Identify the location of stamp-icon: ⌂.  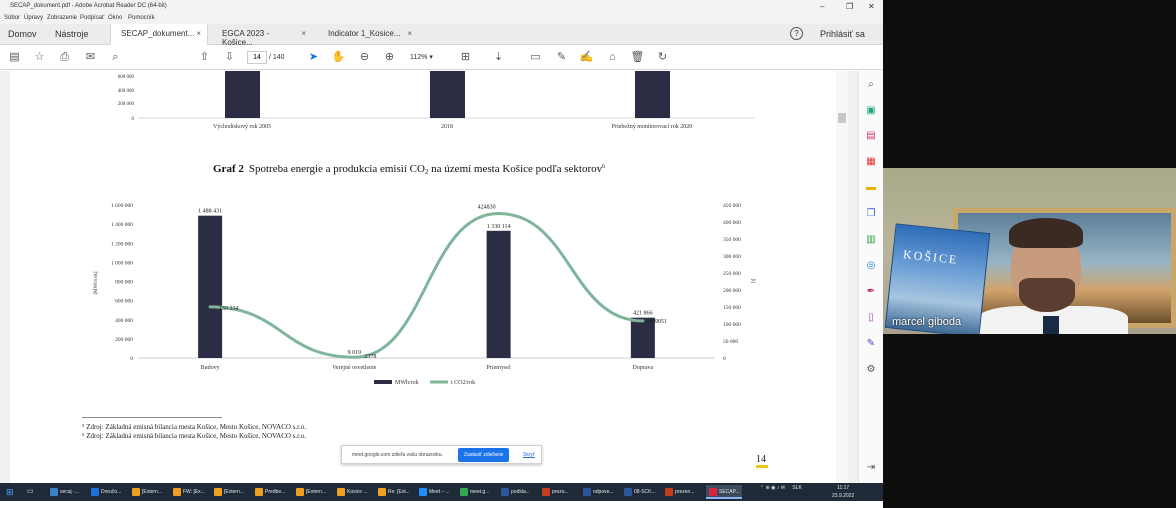
(612, 57).